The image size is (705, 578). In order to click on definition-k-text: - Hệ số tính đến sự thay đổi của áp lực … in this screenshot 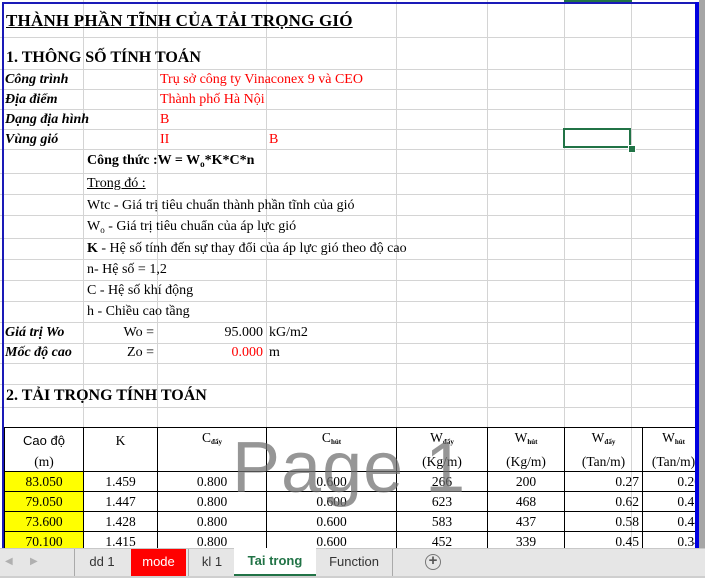, I will do `click(252, 248)`.